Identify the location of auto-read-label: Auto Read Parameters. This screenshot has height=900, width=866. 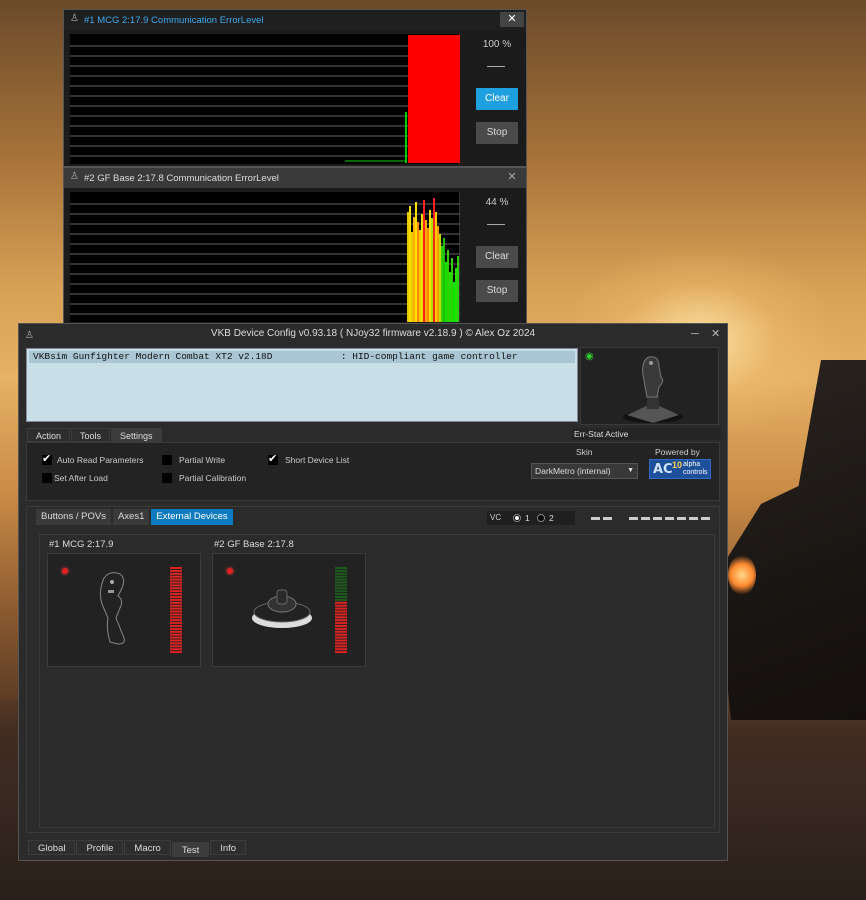
(100, 460).